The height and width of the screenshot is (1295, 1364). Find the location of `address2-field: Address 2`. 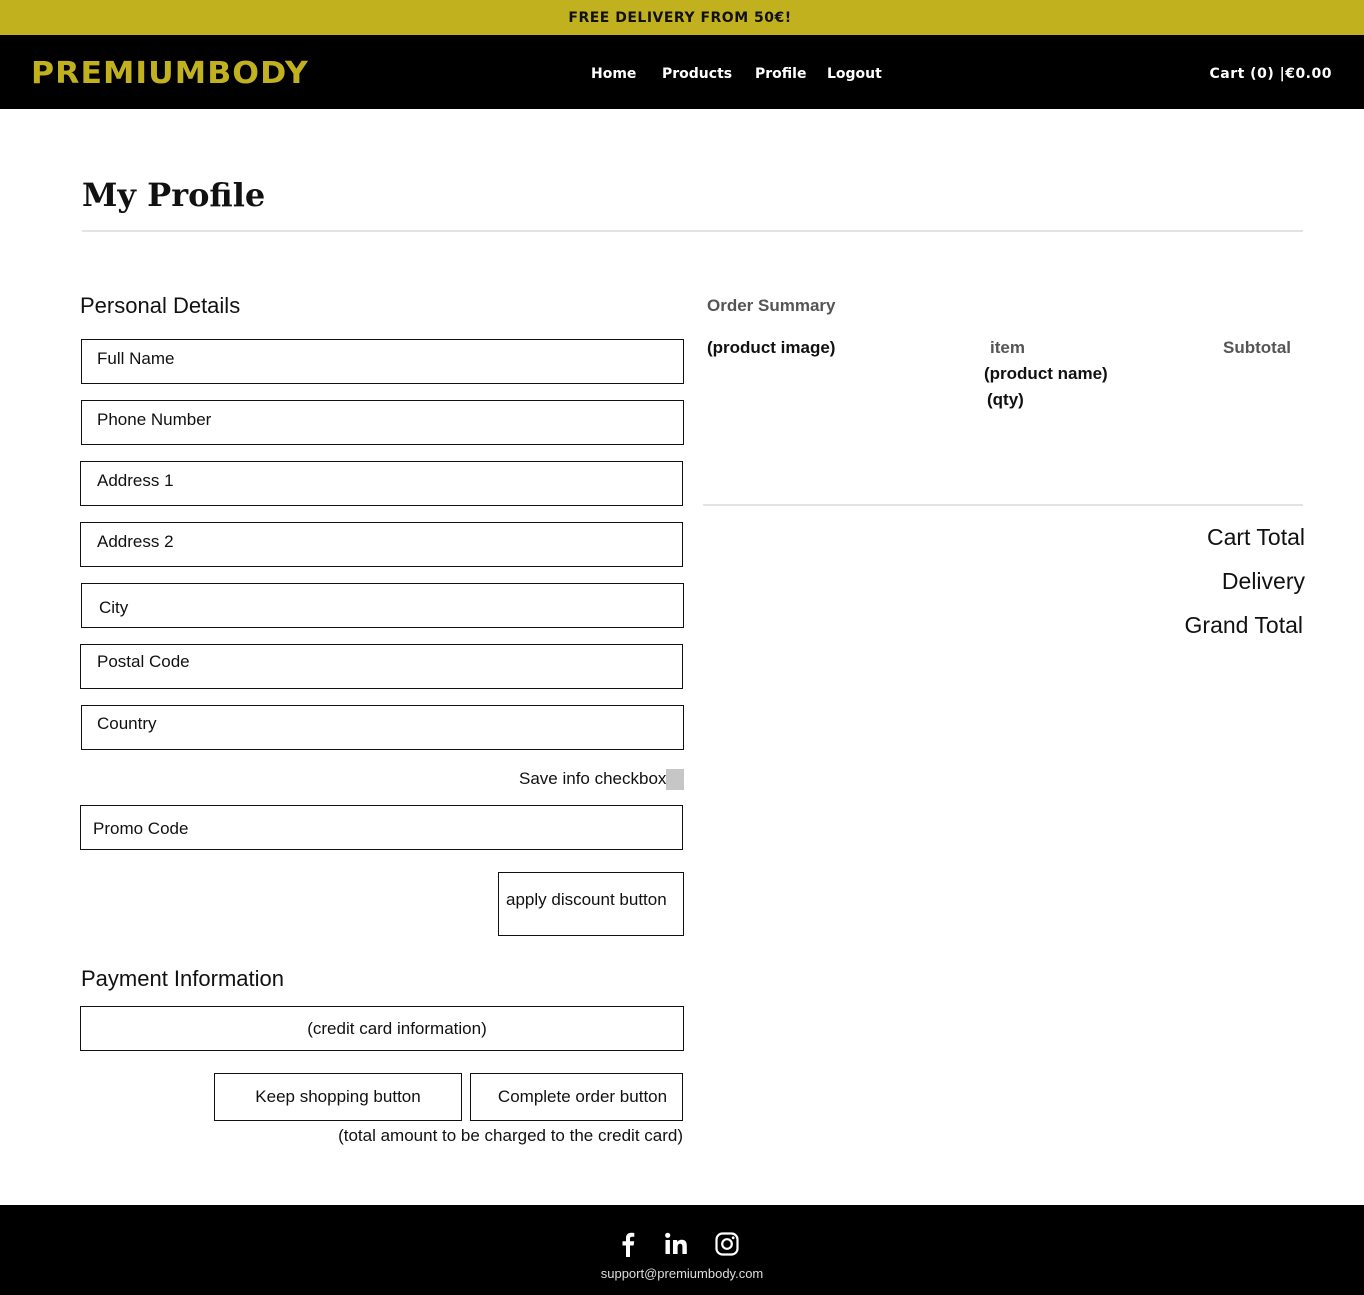

address2-field: Address 2 is located at coordinates (381, 544).